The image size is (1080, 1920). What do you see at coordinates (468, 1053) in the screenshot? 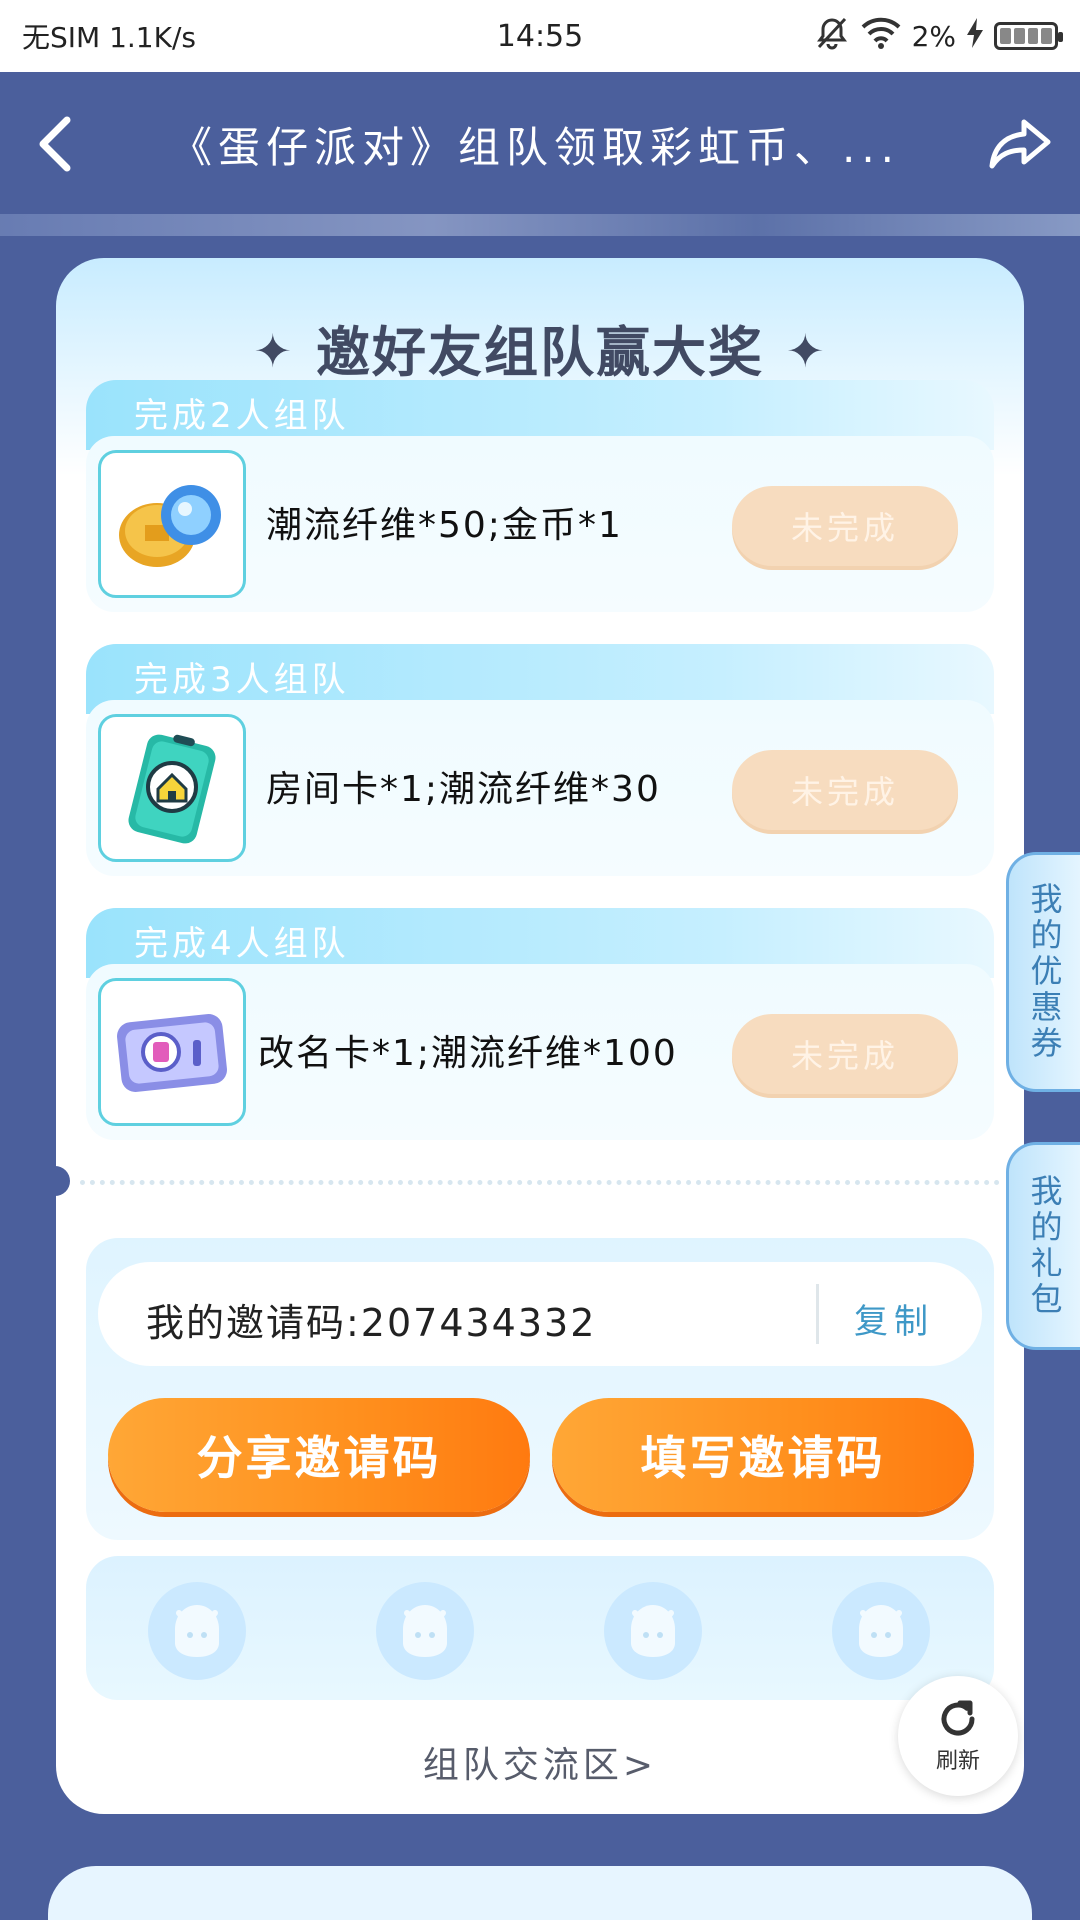
I see `reward-text: 改名卡*1;潮流纤维*100` at bounding box center [468, 1053].